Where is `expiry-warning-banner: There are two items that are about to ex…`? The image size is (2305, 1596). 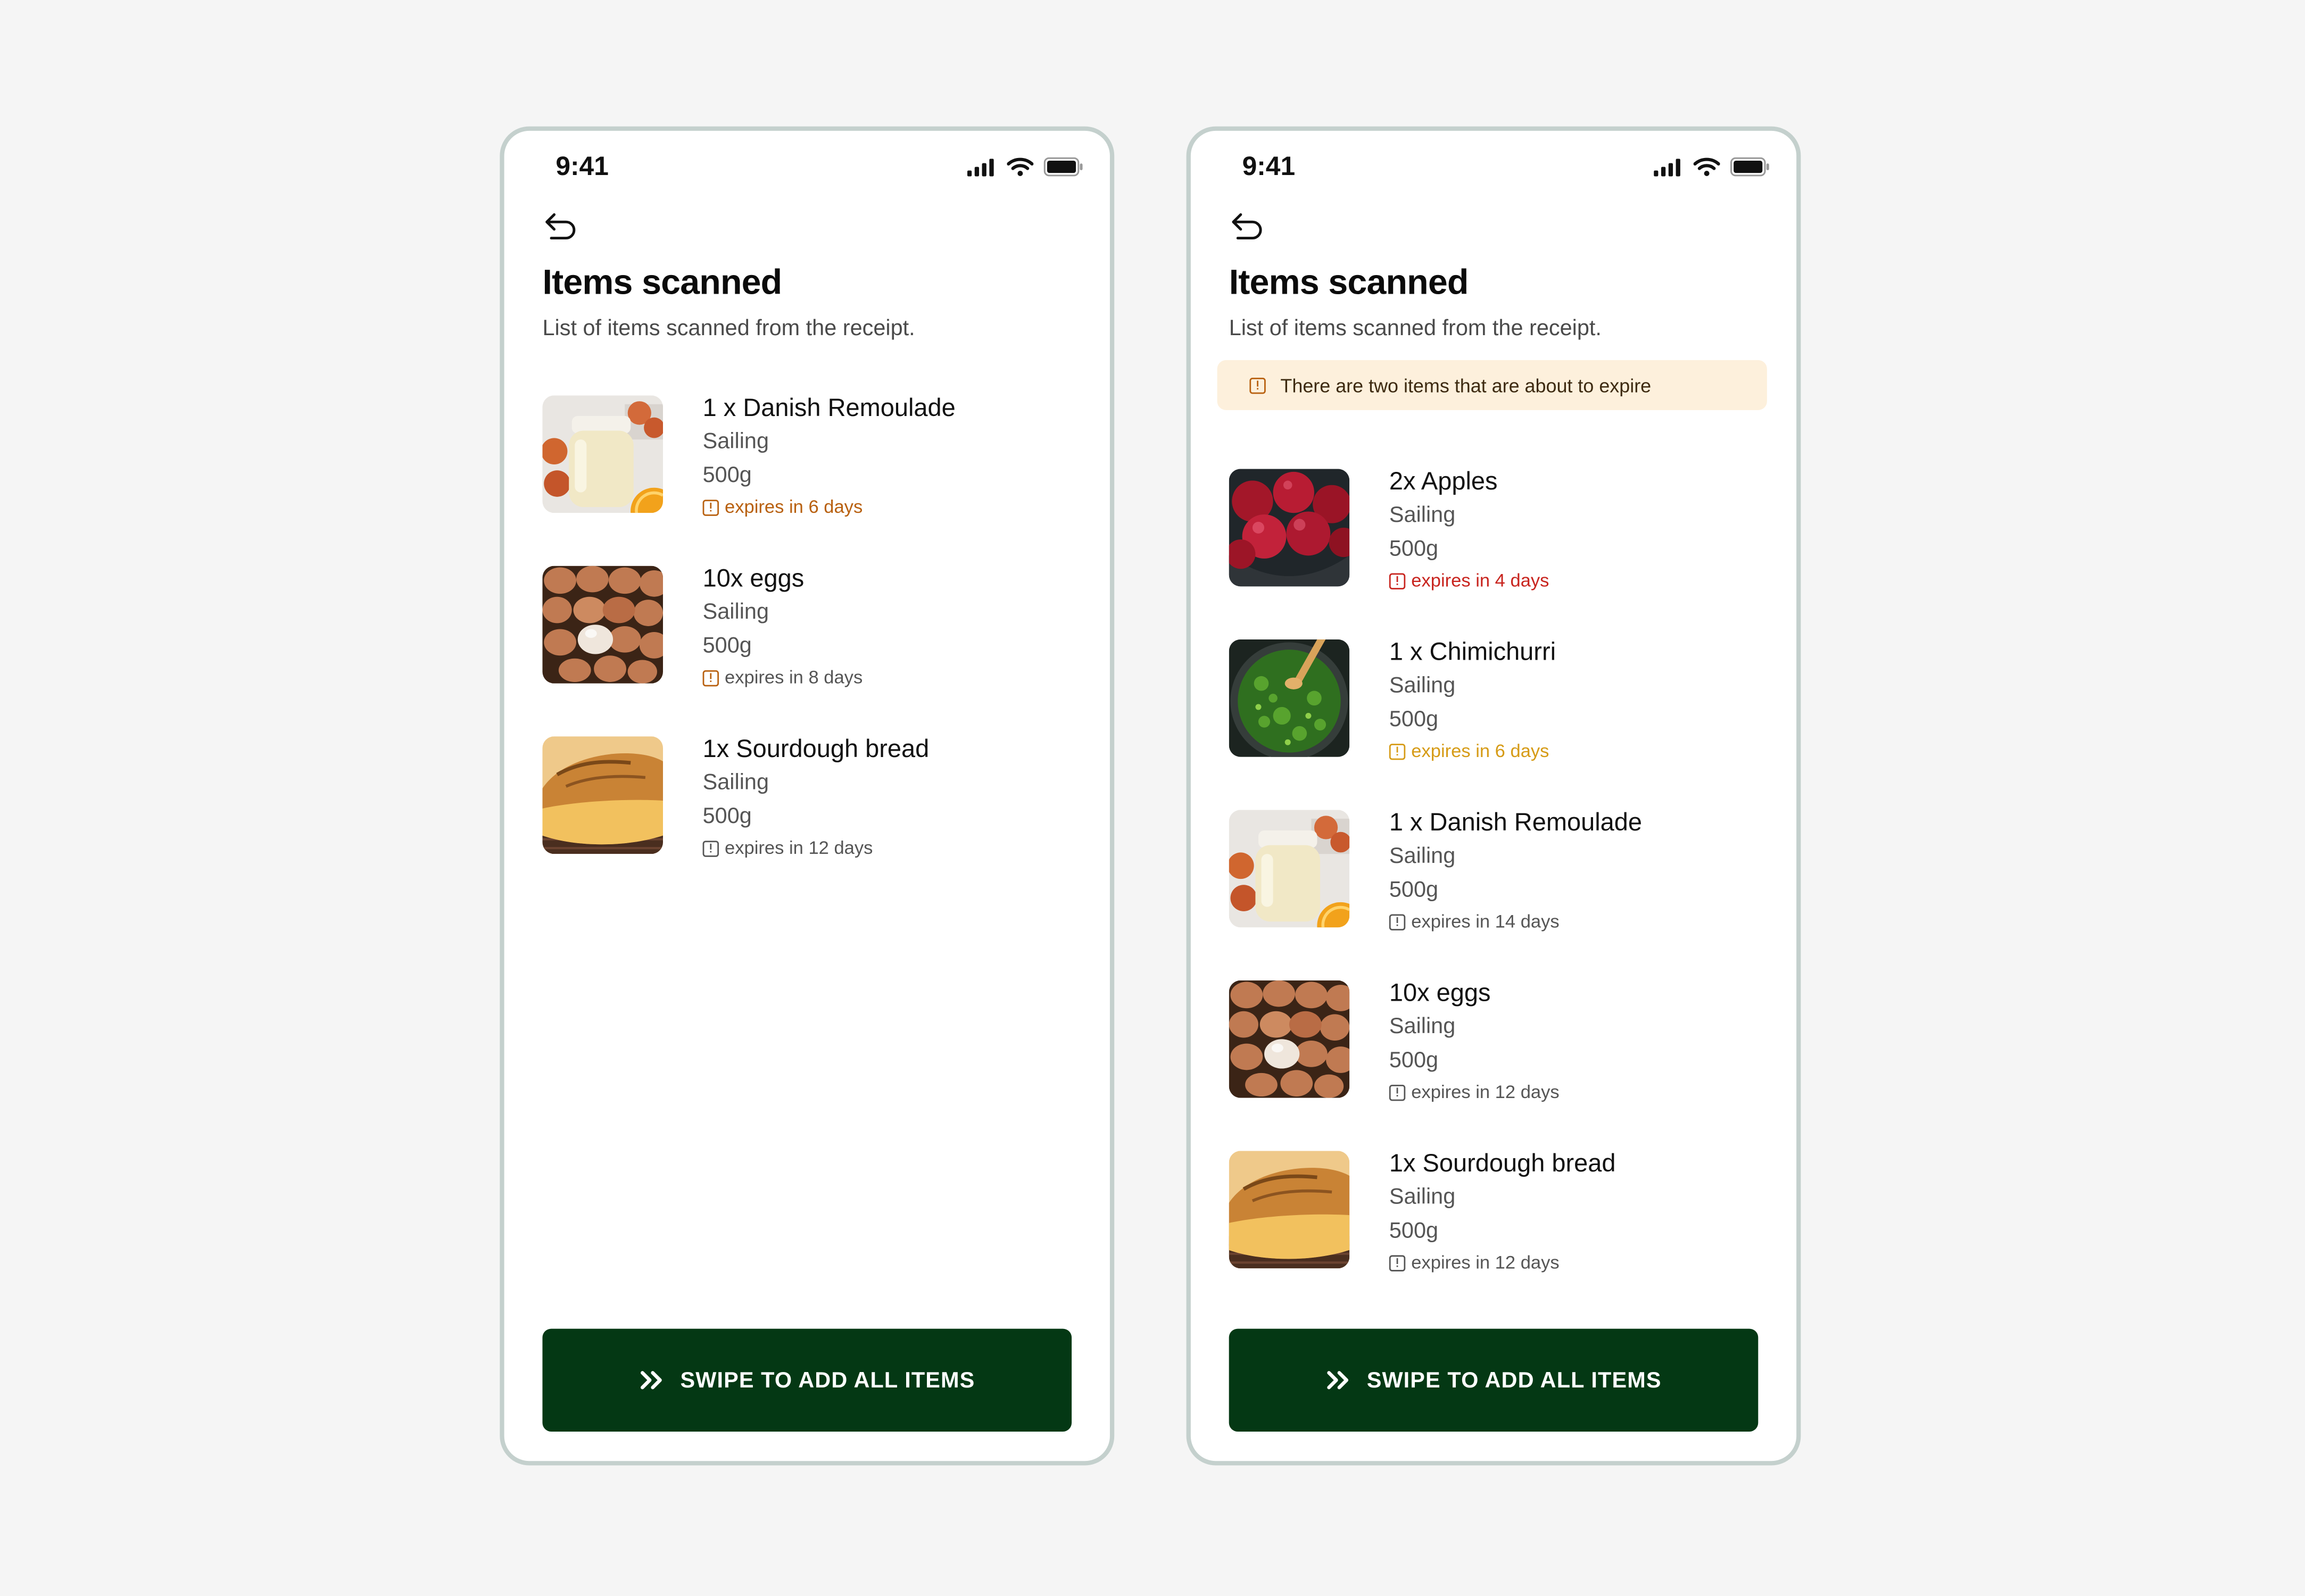 expiry-warning-banner: There are two items that are about to ex… is located at coordinates (1492, 385).